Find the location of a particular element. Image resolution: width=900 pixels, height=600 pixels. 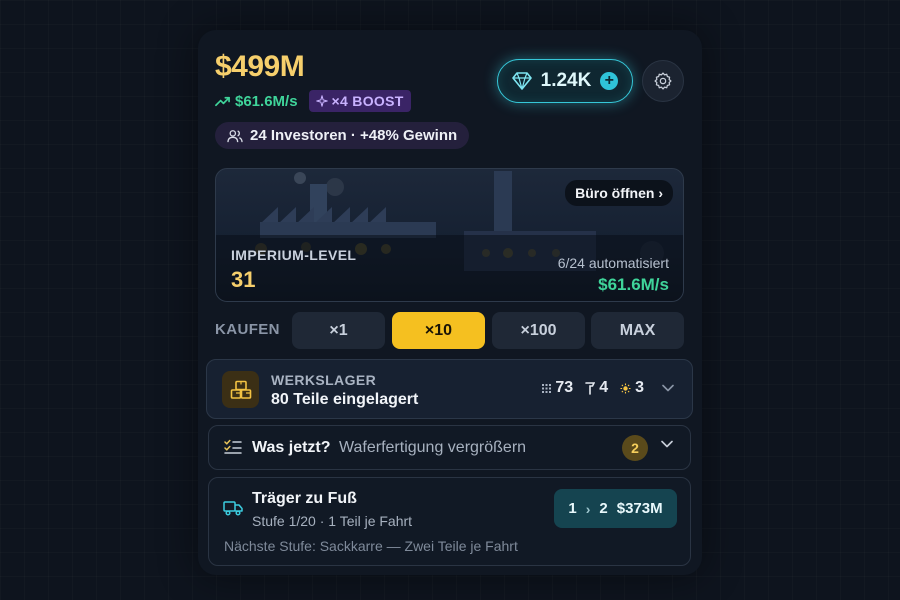

next-step-question: Was jetzt? is located at coordinates (291, 447).